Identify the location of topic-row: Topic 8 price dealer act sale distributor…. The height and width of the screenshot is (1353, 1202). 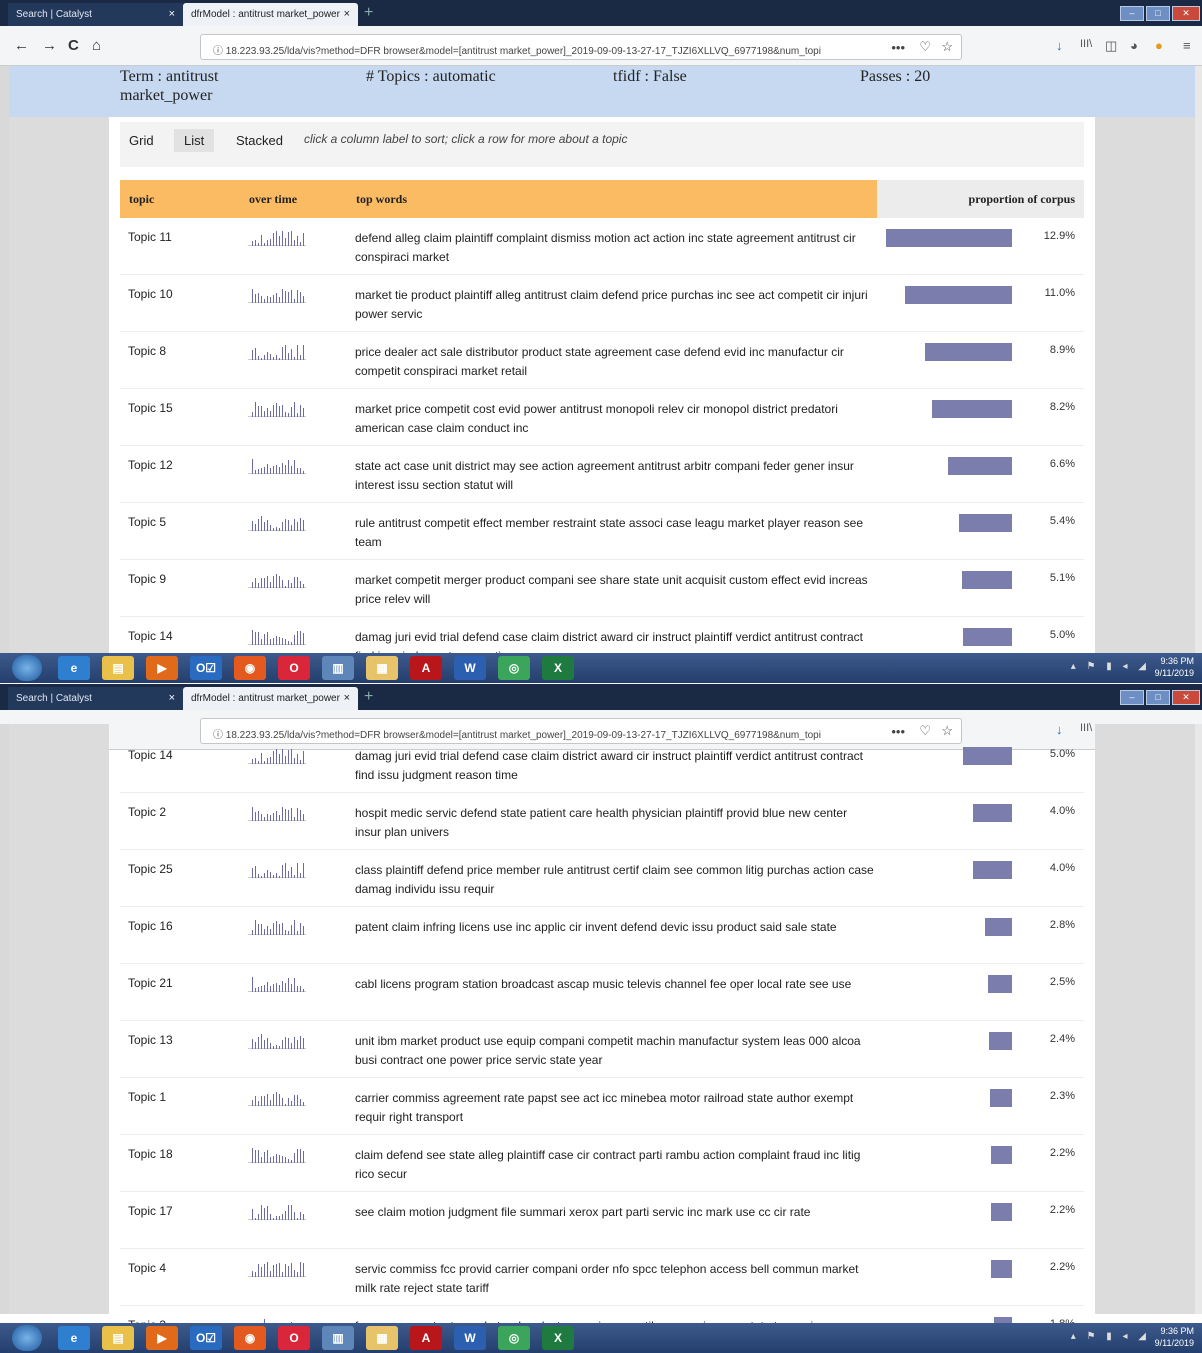
(602, 360).